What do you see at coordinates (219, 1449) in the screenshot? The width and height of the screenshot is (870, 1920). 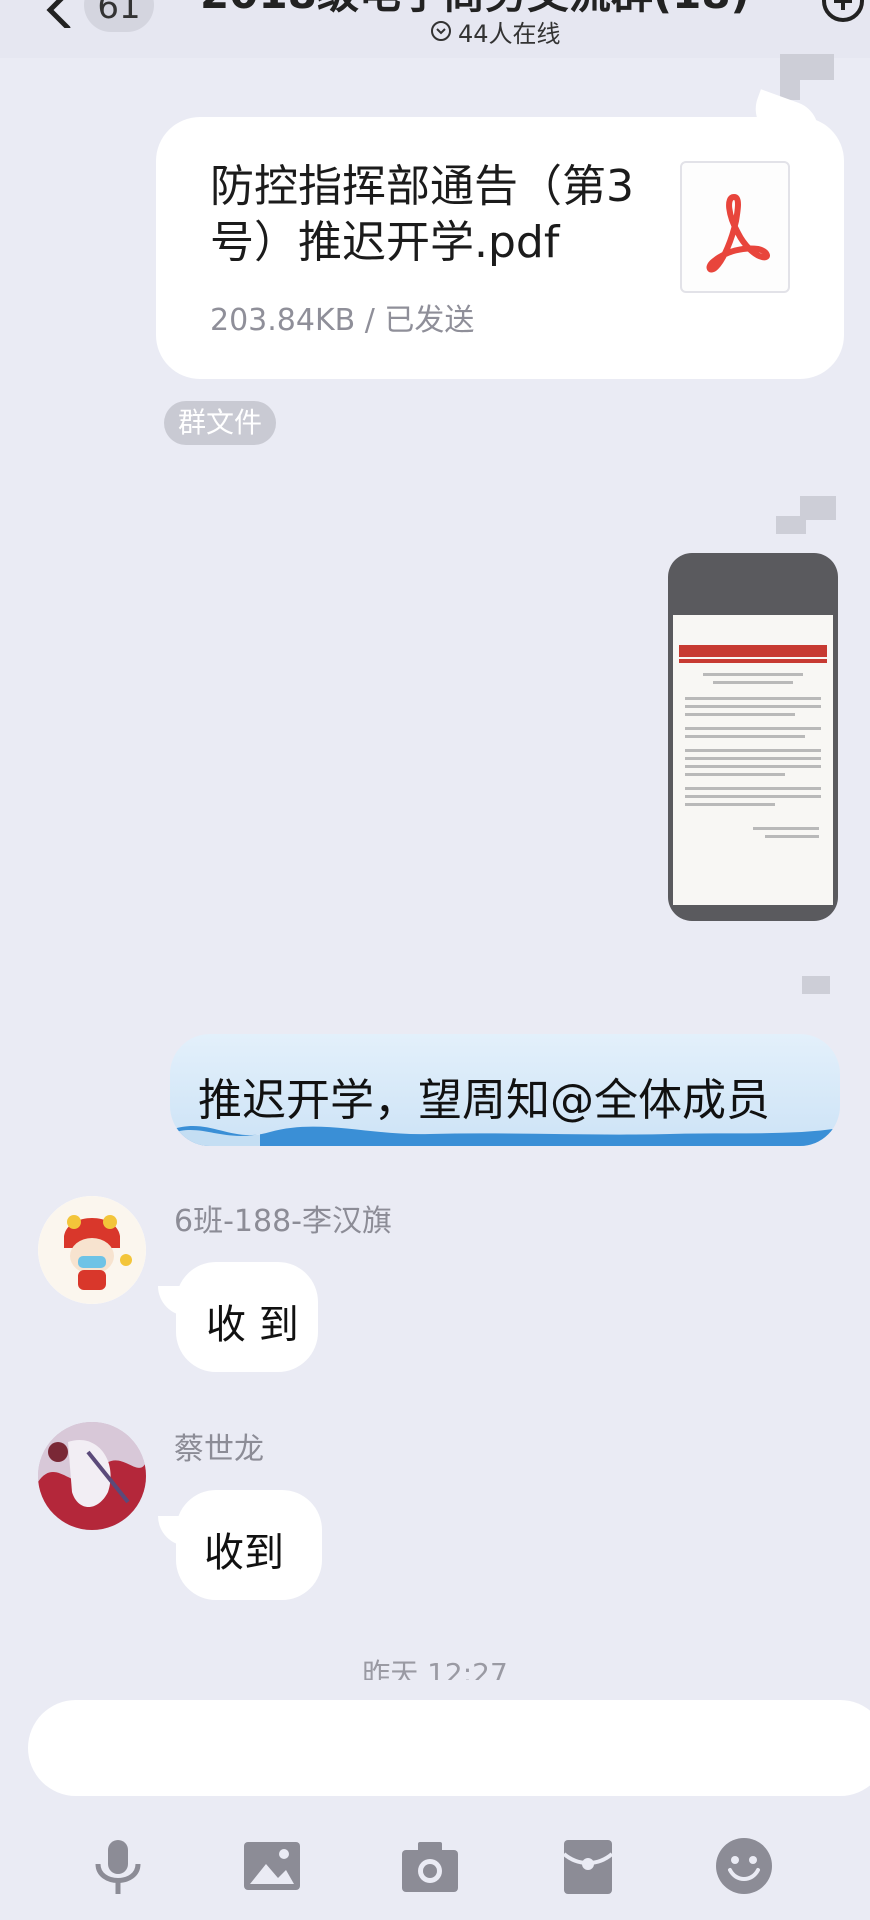 I see `sender-name: 蔡世龙` at bounding box center [219, 1449].